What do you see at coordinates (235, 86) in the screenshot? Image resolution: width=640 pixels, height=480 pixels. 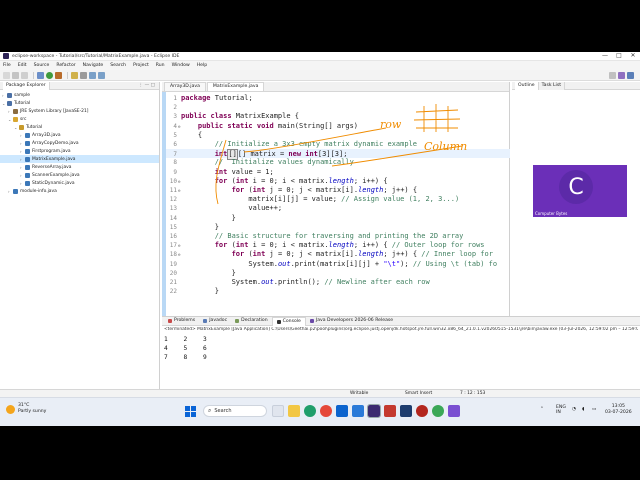 I see `editor-tab-matrixexample: MatrixExample.java` at bounding box center [235, 86].